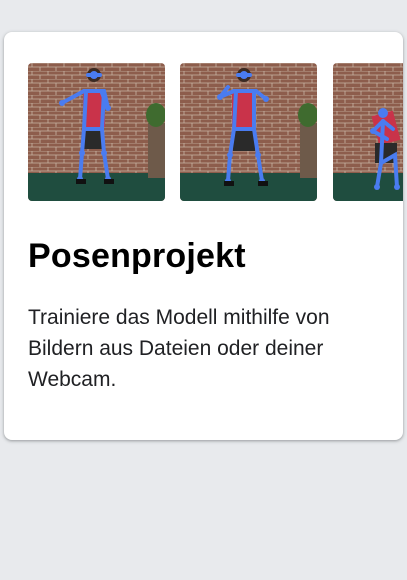 Image resolution: width=407 pixels, height=580 pixels. I want to click on card-title: Posenprojekt, so click(137, 256).